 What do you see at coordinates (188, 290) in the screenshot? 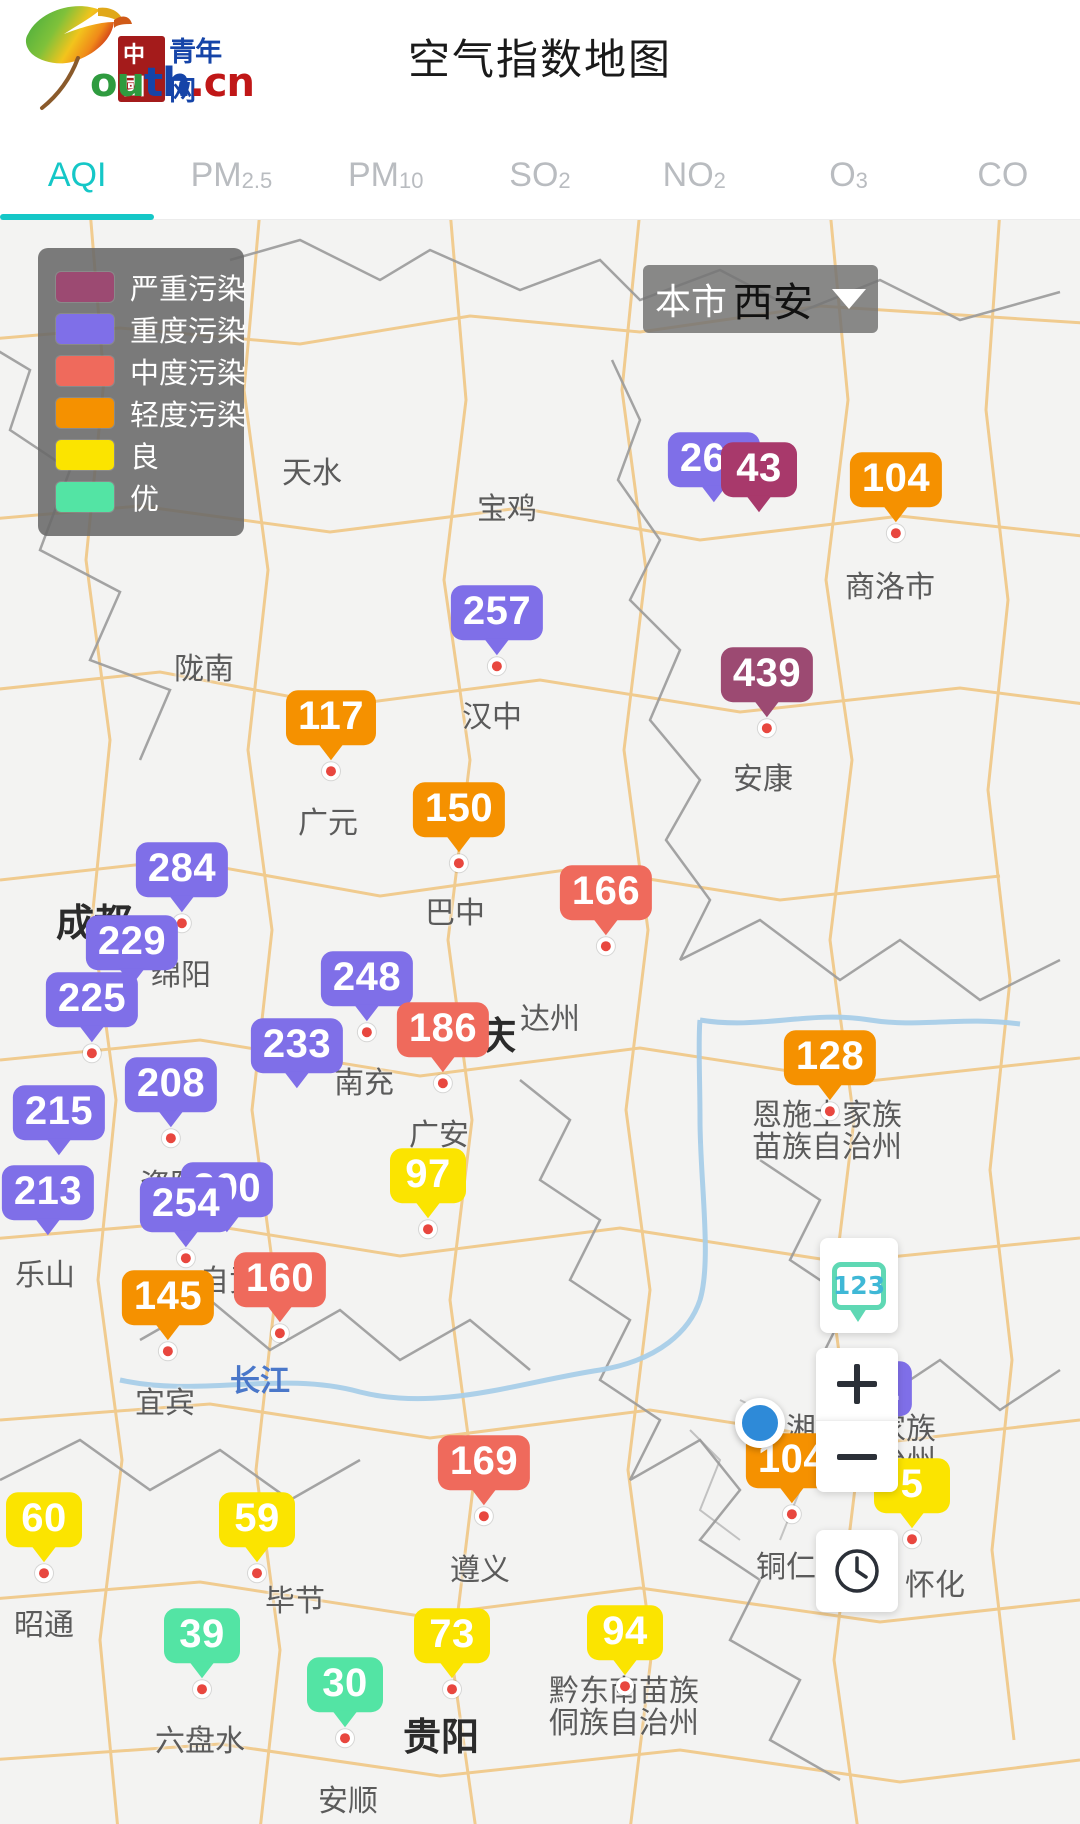
I see `legend-label-severe: 严重污染` at bounding box center [188, 290].